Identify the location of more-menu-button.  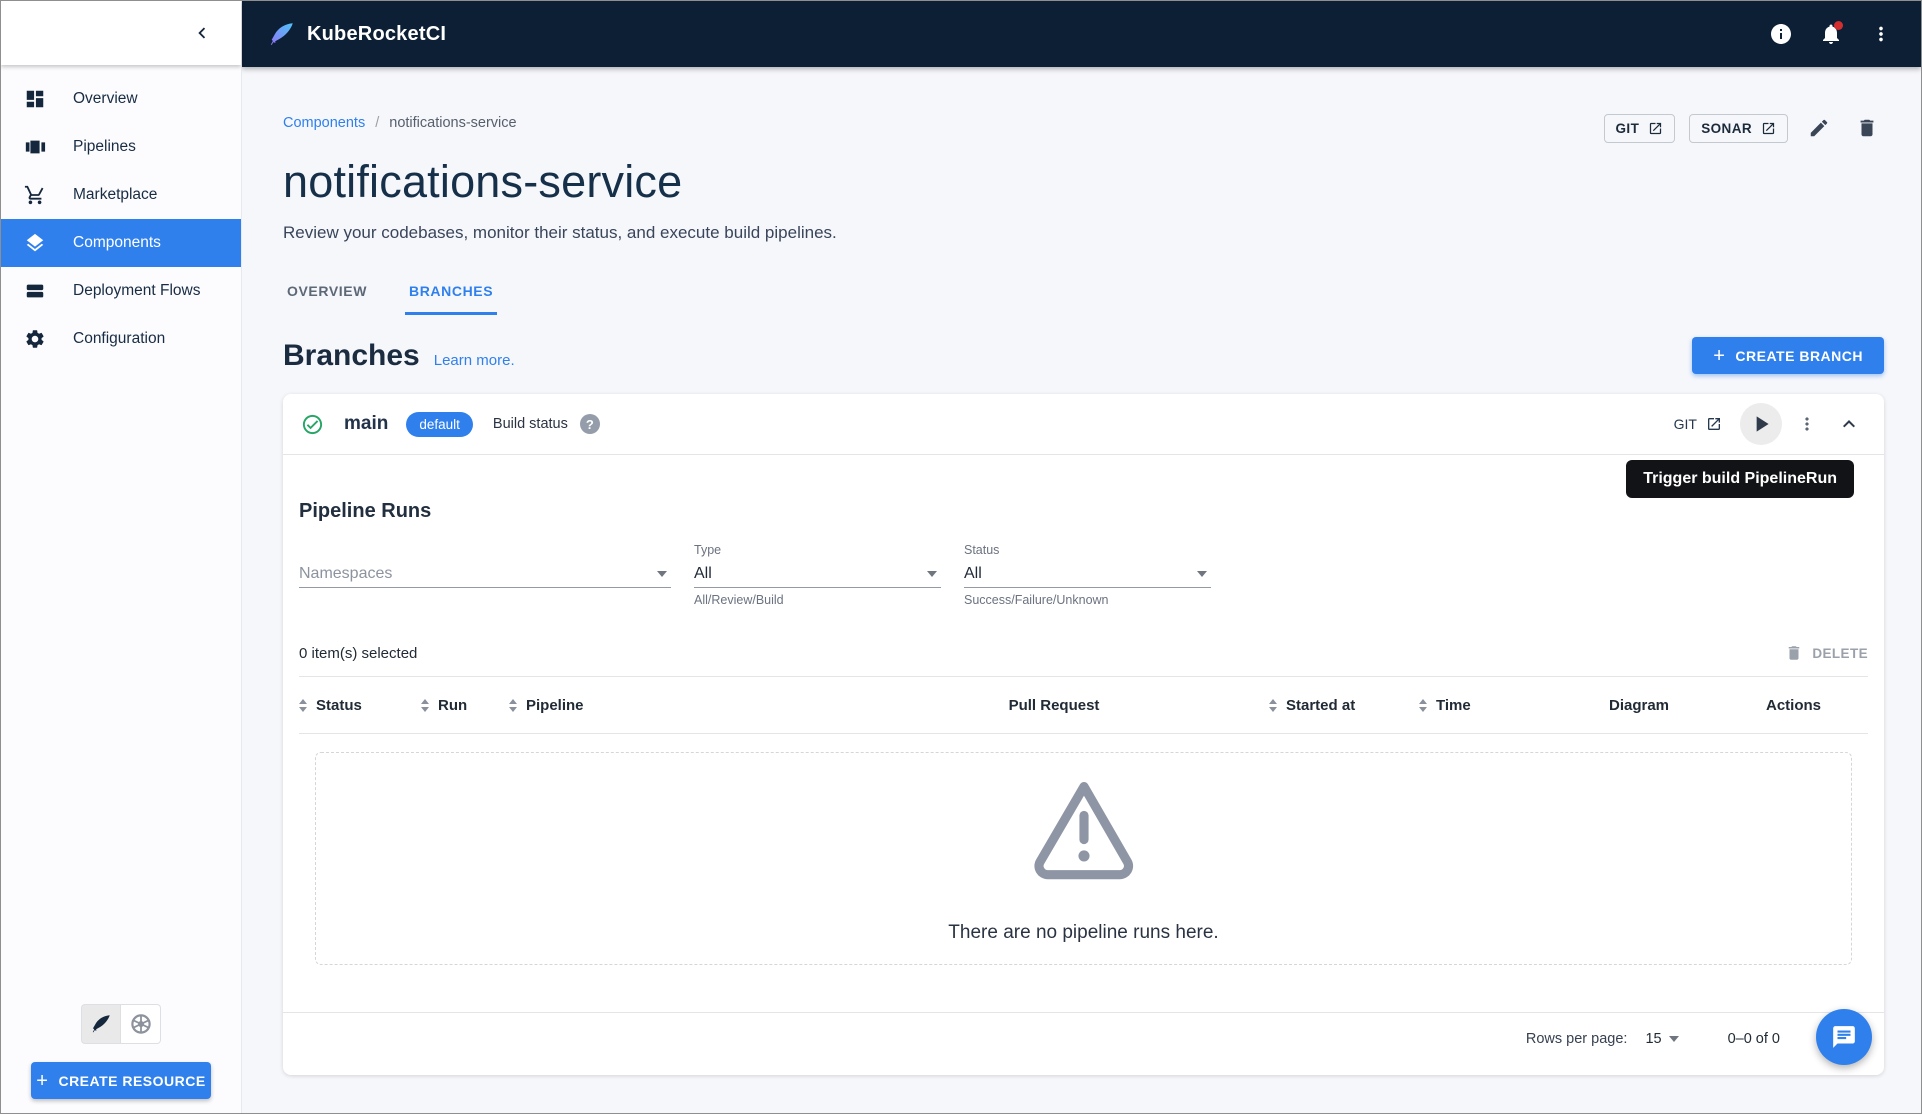
(1881, 34).